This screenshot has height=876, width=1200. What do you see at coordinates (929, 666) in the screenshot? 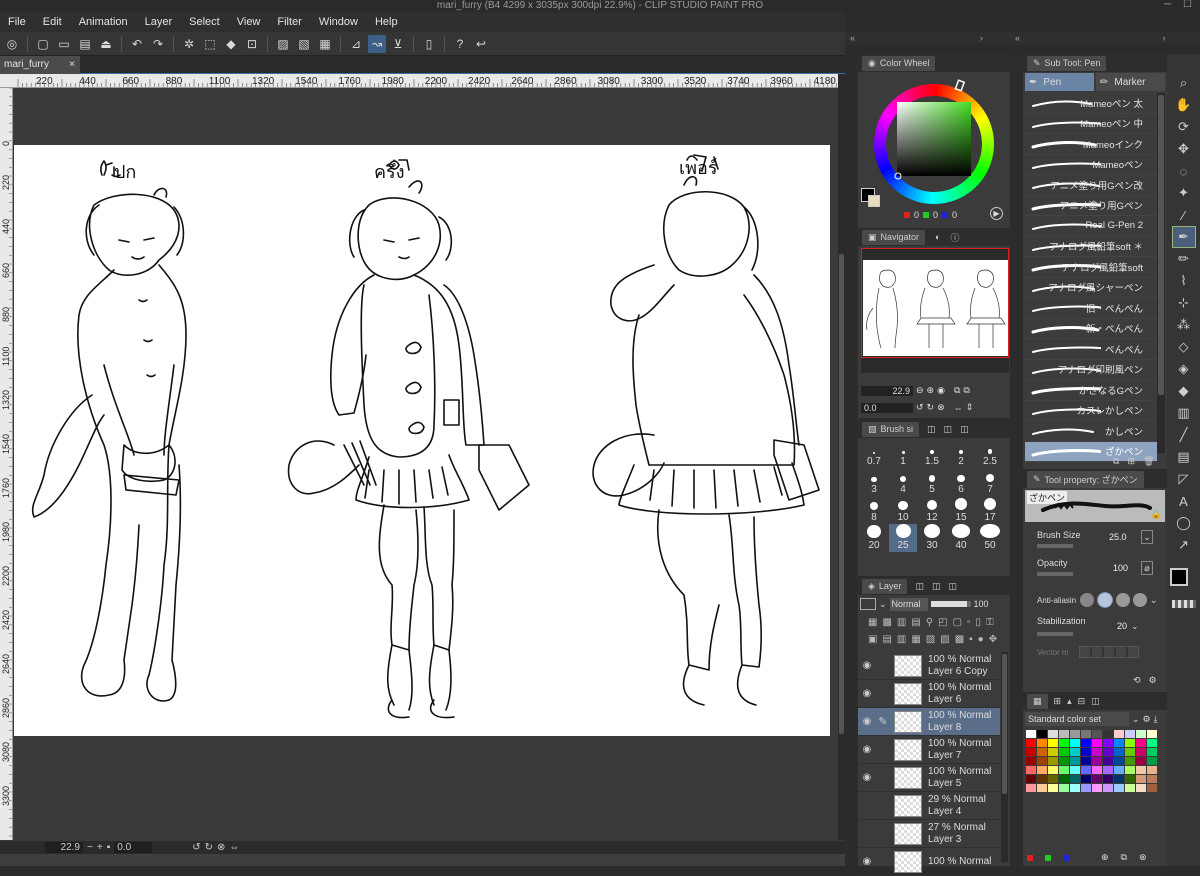
I see `layer-row: ◉ 100 % Normal Layer 6 Copy` at bounding box center [929, 666].